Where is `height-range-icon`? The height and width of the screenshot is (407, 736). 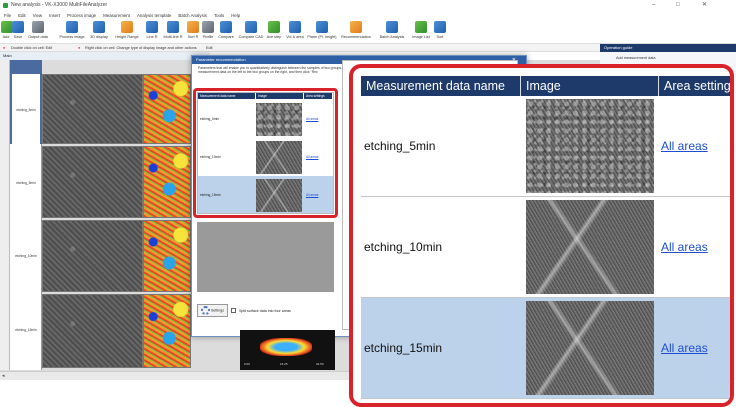 height-range-icon is located at coordinates (127, 27).